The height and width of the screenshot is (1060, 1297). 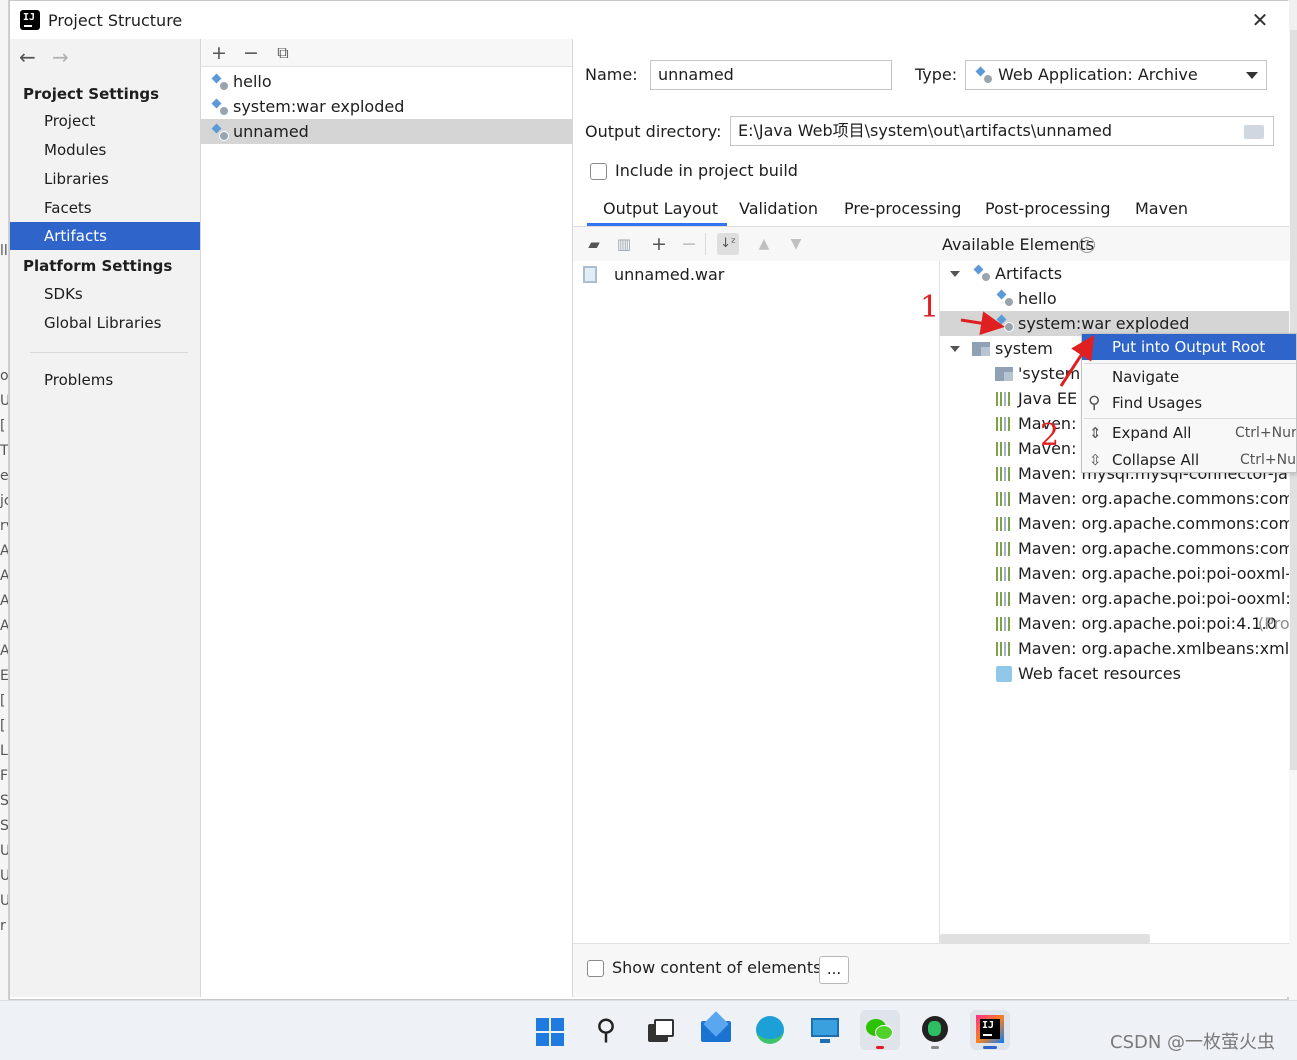 I want to click on back-arrow-icon: ←, so click(x=27, y=57).